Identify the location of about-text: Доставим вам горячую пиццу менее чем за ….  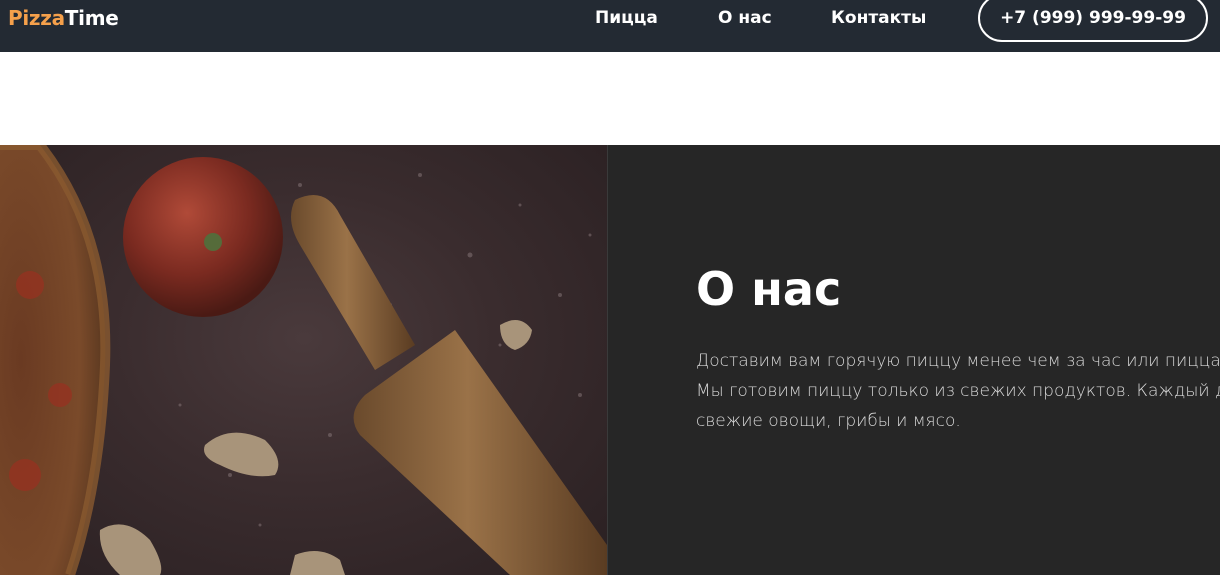
(958, 391).